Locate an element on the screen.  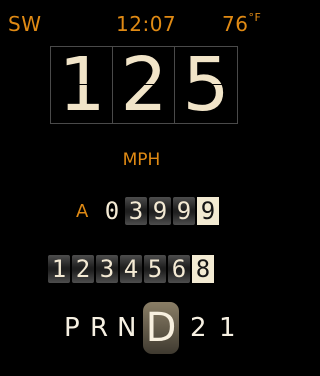
odometer-digits: 1 2 3 4 5 6 8 is located at coordinates (133, 269).